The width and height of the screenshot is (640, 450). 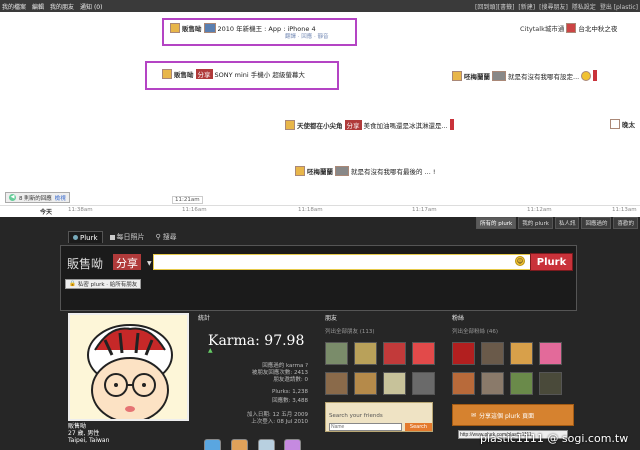 What do you see at coordinates (494, 6) in the screenshot?
I see `nav-top-bookmark: [回到頭][書籤]` at bounding box center [494, 6].